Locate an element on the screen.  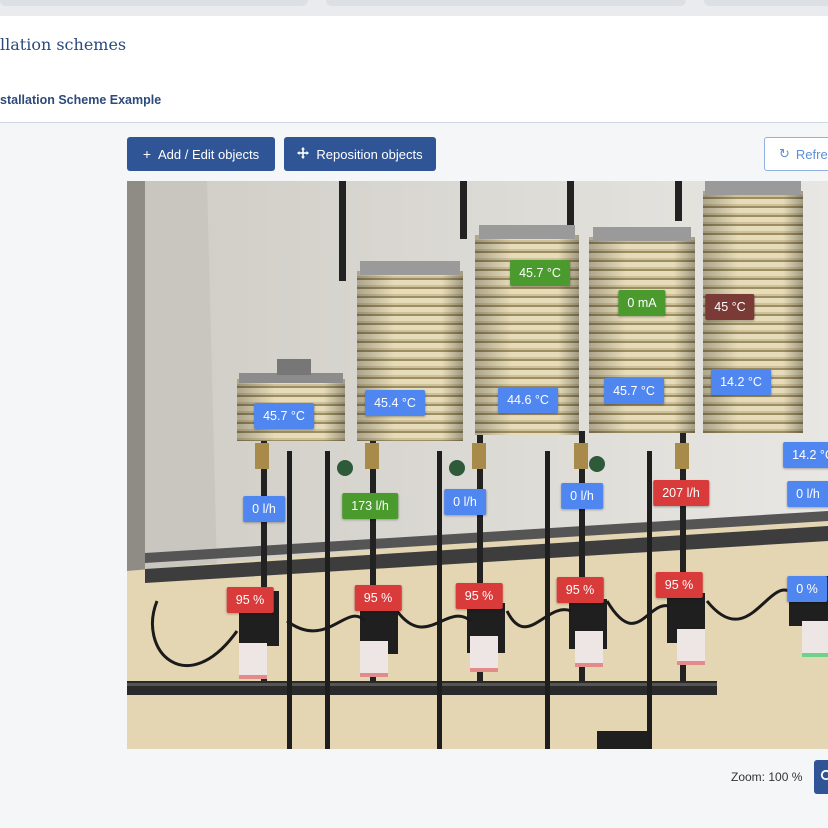
reposition-objects-button: Reposition objects is located at coordinates (360, 154).